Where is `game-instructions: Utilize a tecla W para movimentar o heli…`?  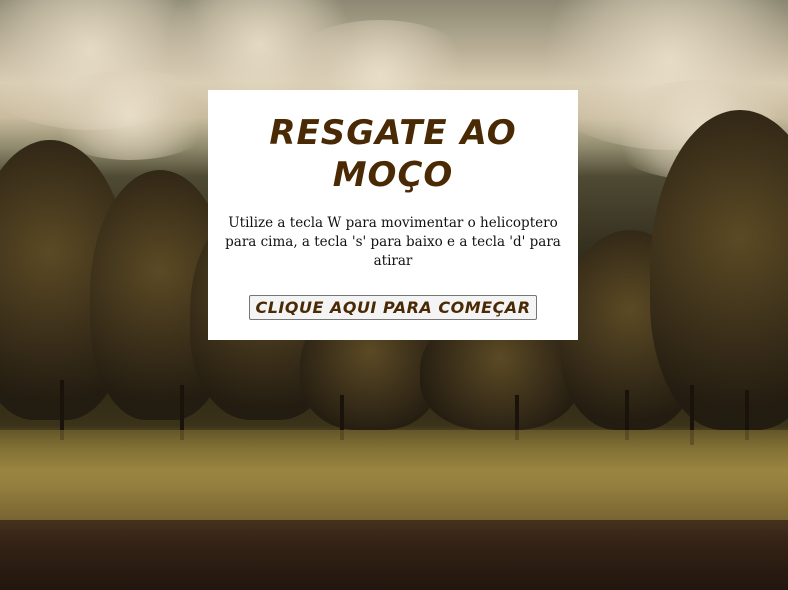 game-instructions: Utilize a tecla W para movimentar o heli… is located at coordinates (393, 242).